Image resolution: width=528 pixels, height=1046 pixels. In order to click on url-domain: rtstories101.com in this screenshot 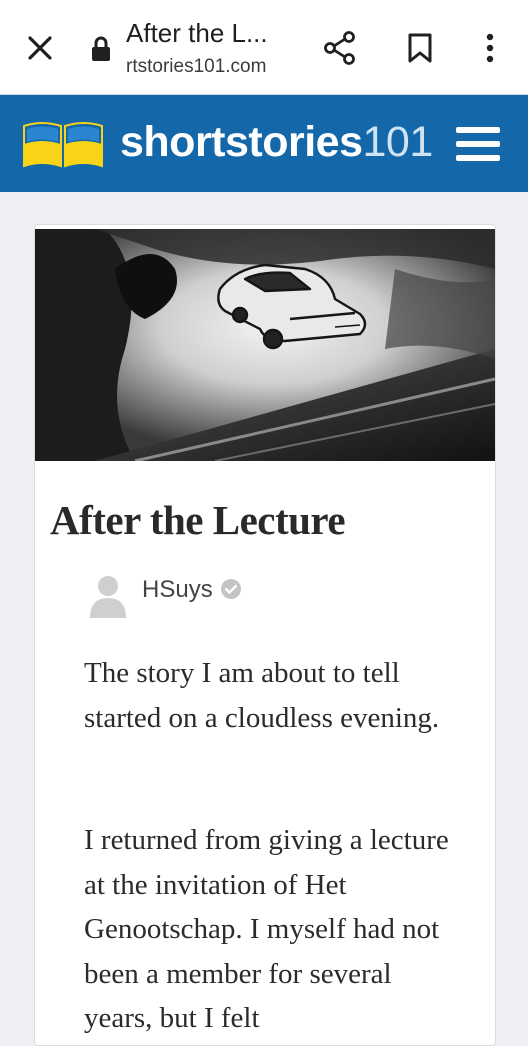, I will do `click(196, 67)`.